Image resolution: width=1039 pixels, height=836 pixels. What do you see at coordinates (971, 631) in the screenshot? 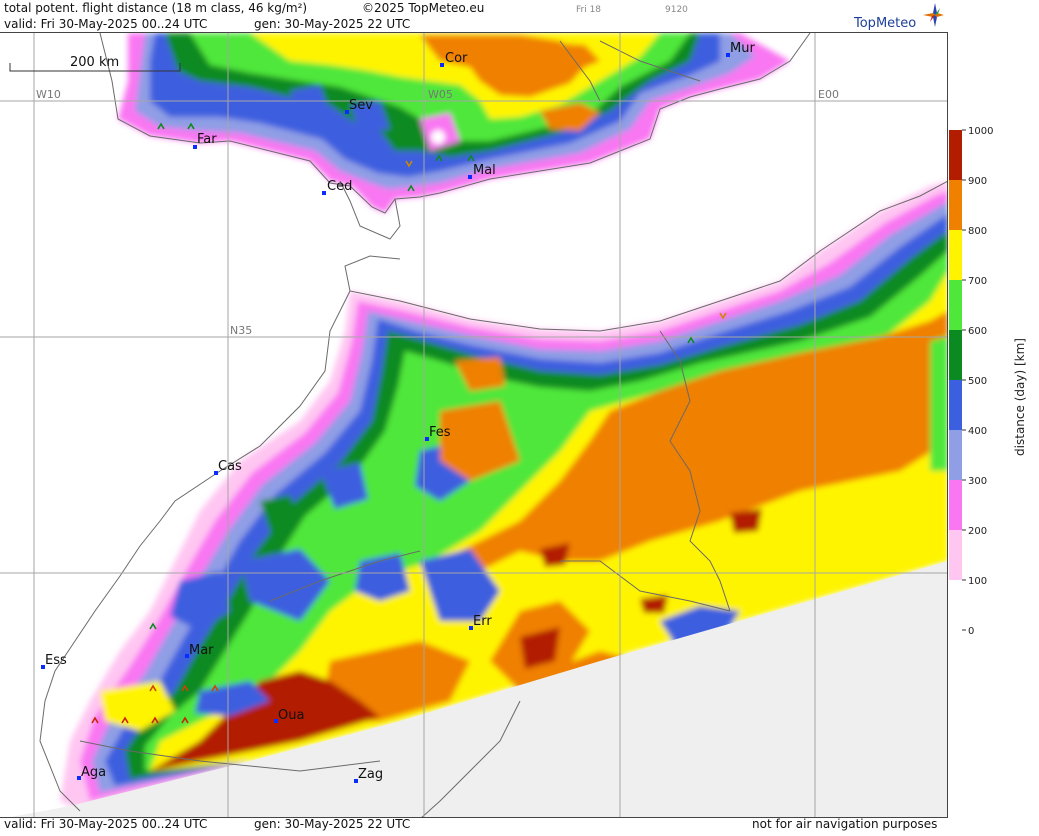
I see `legend-tick-label: 0` at bounding box center [971, 631].